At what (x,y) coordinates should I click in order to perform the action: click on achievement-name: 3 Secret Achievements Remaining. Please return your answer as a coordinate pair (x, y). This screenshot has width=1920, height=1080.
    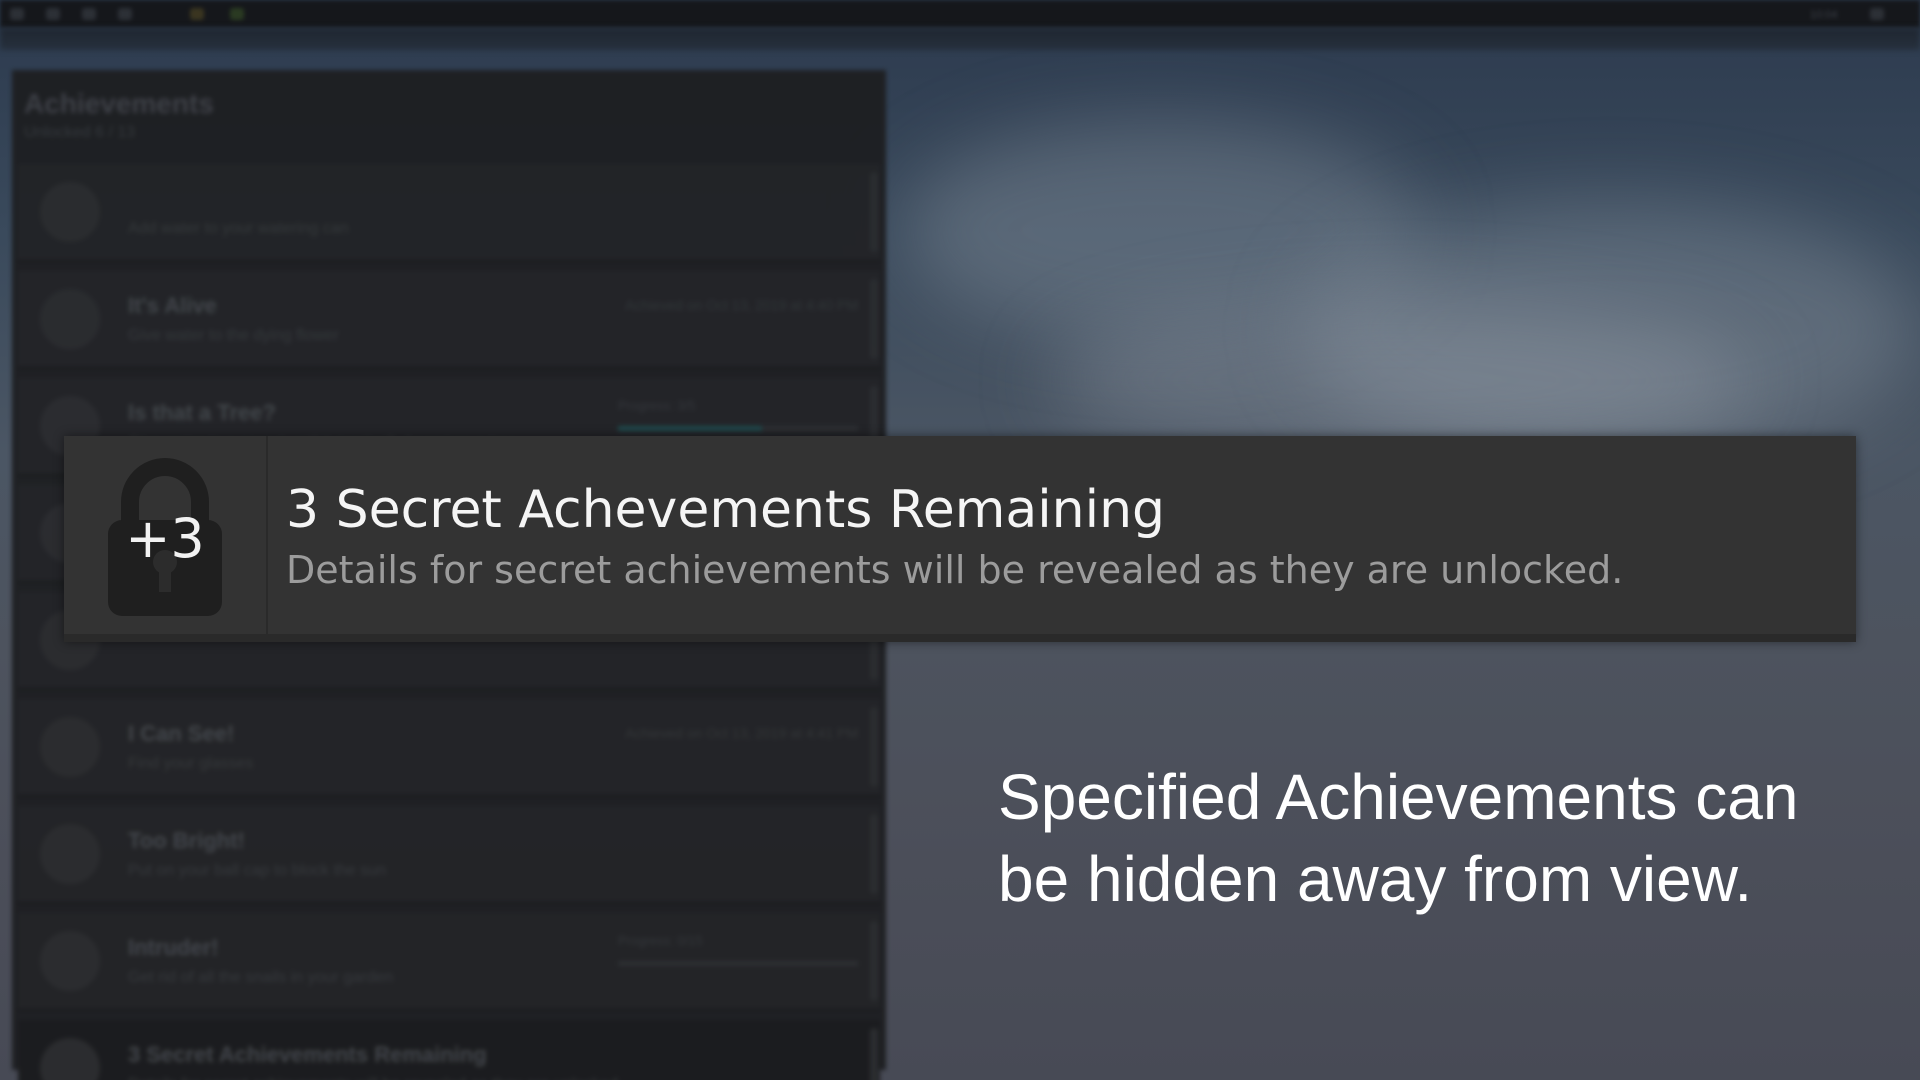
    Looking at the image, I should click on (307, 1054).